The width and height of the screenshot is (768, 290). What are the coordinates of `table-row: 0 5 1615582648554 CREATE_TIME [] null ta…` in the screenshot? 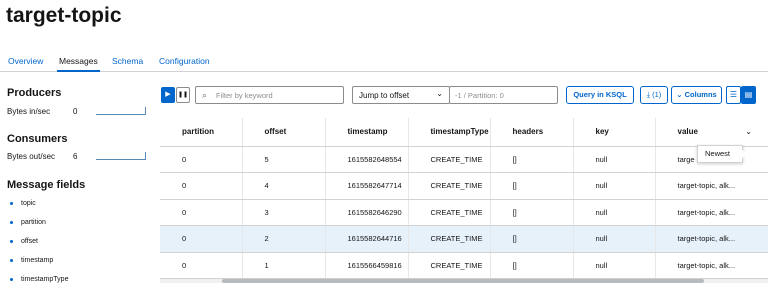 It's located at (464, 159).